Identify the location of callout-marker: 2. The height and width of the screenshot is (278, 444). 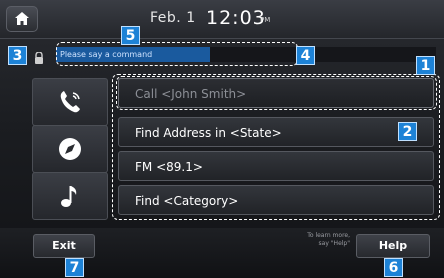
(407, 131).